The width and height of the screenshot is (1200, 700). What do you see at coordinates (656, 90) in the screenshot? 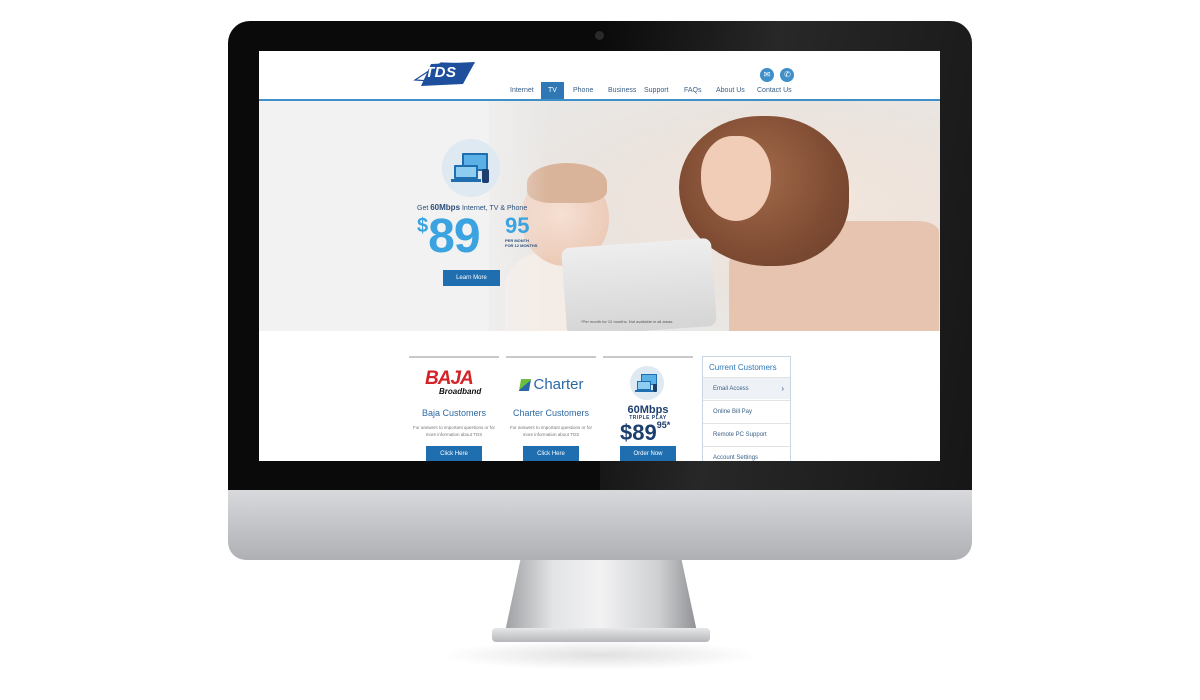
I see `nav-support: Support` at bounding box center [656, 90].